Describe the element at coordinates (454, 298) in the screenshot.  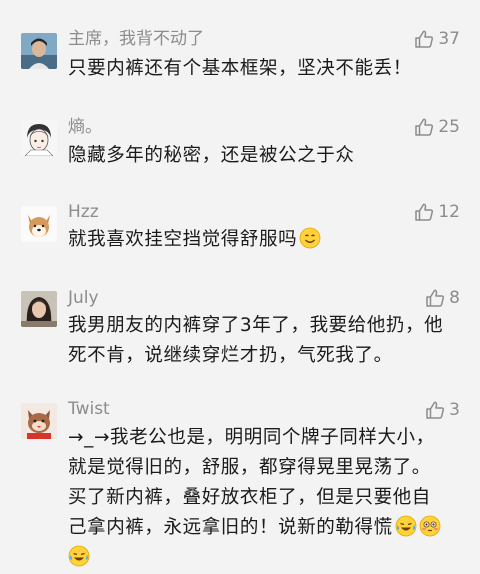
I see `like-count: 8` at that location.